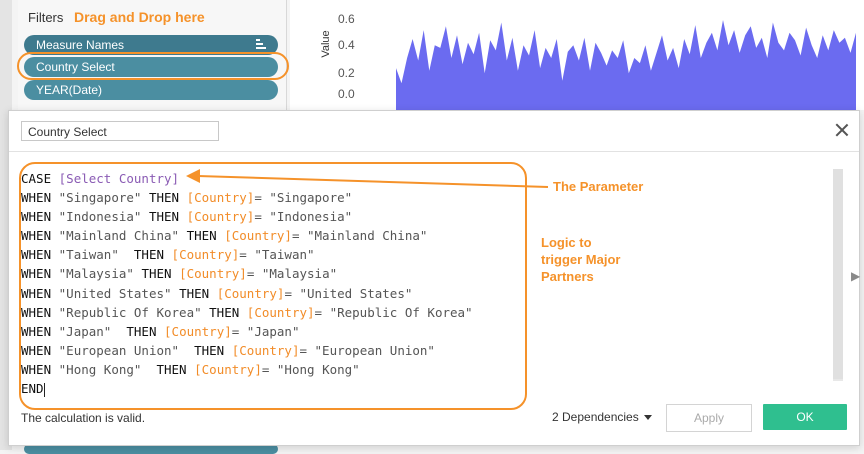 The height and width of the screenshot is (454, 864). I want to click on area-series, so click(626, 65).